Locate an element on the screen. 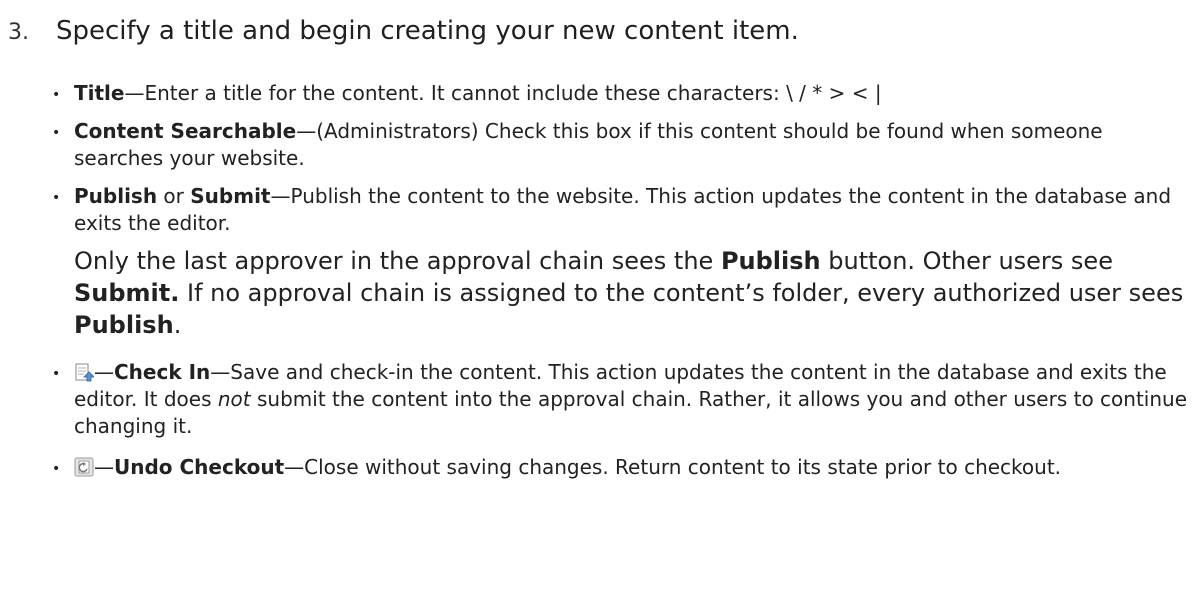 The image size is (1202, 593). check-in-icon is located at coordinates (84, 372).